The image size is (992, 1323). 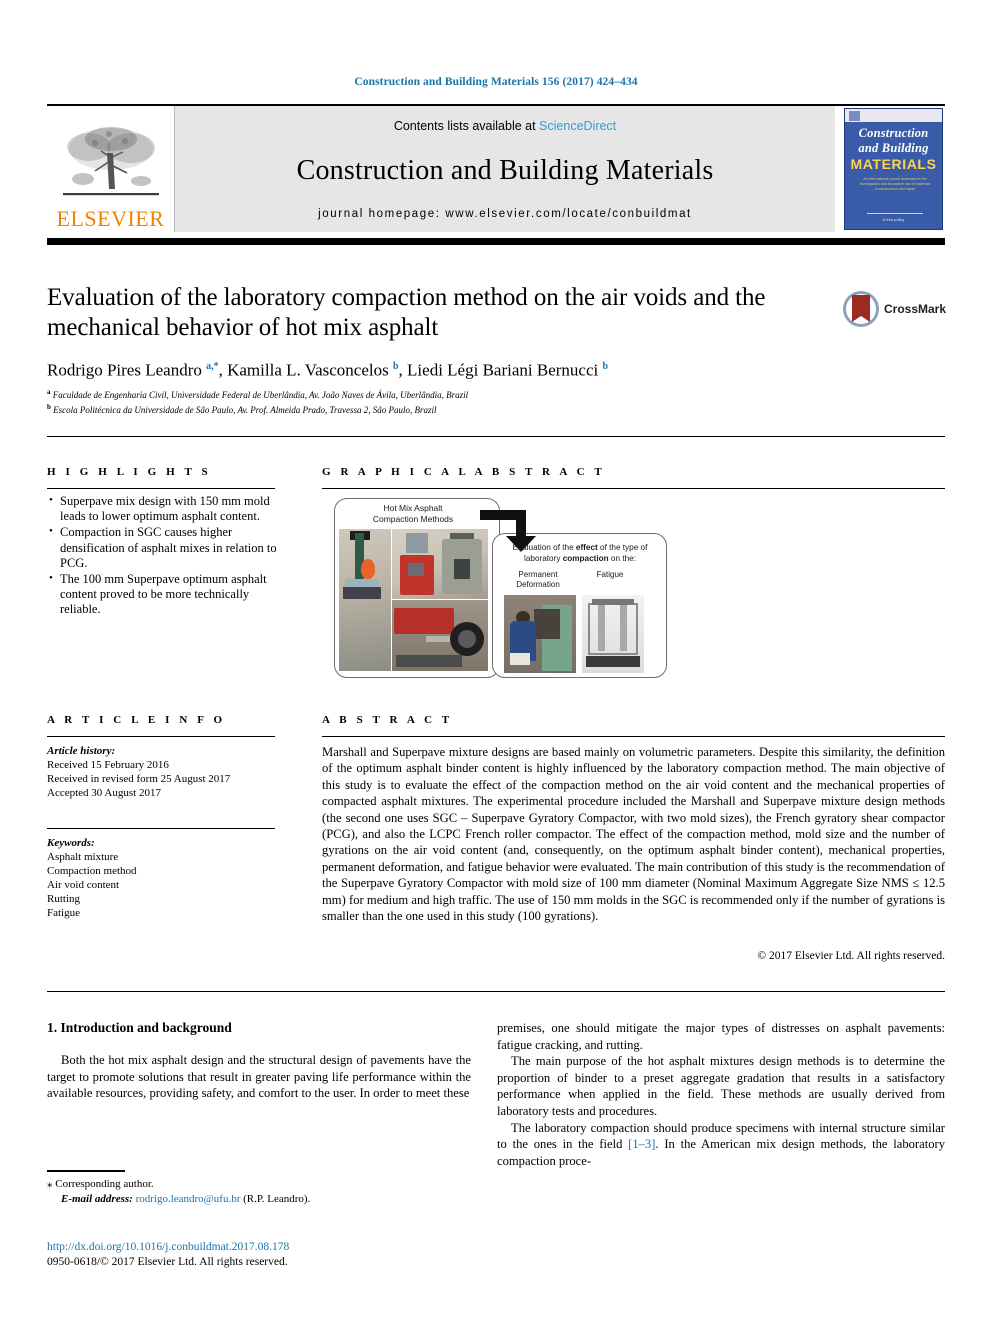 I want to click on ga-sublabel-fatigue: Fatigue, so click(x=610, y=574).